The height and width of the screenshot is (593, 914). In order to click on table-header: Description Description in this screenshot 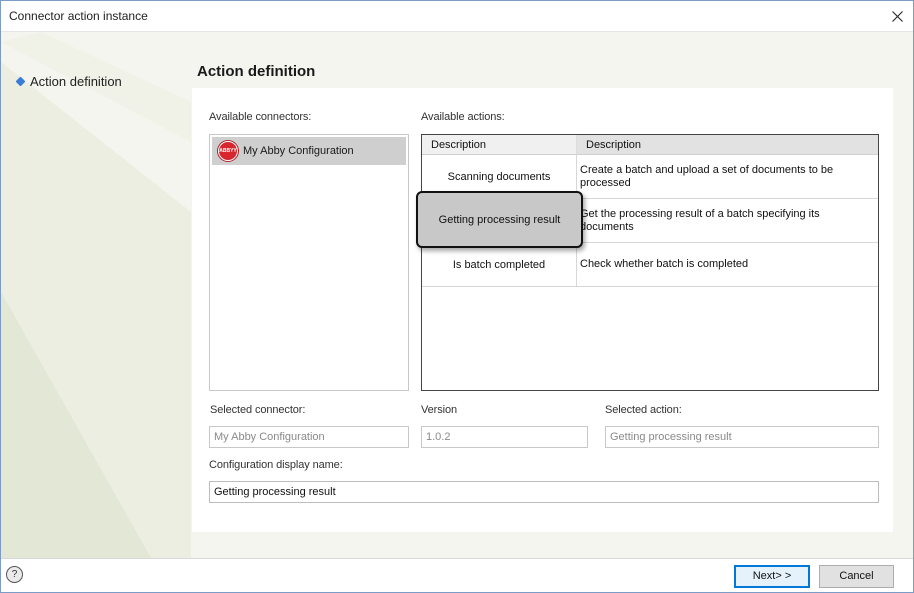, I will do `click(650, 145)`.